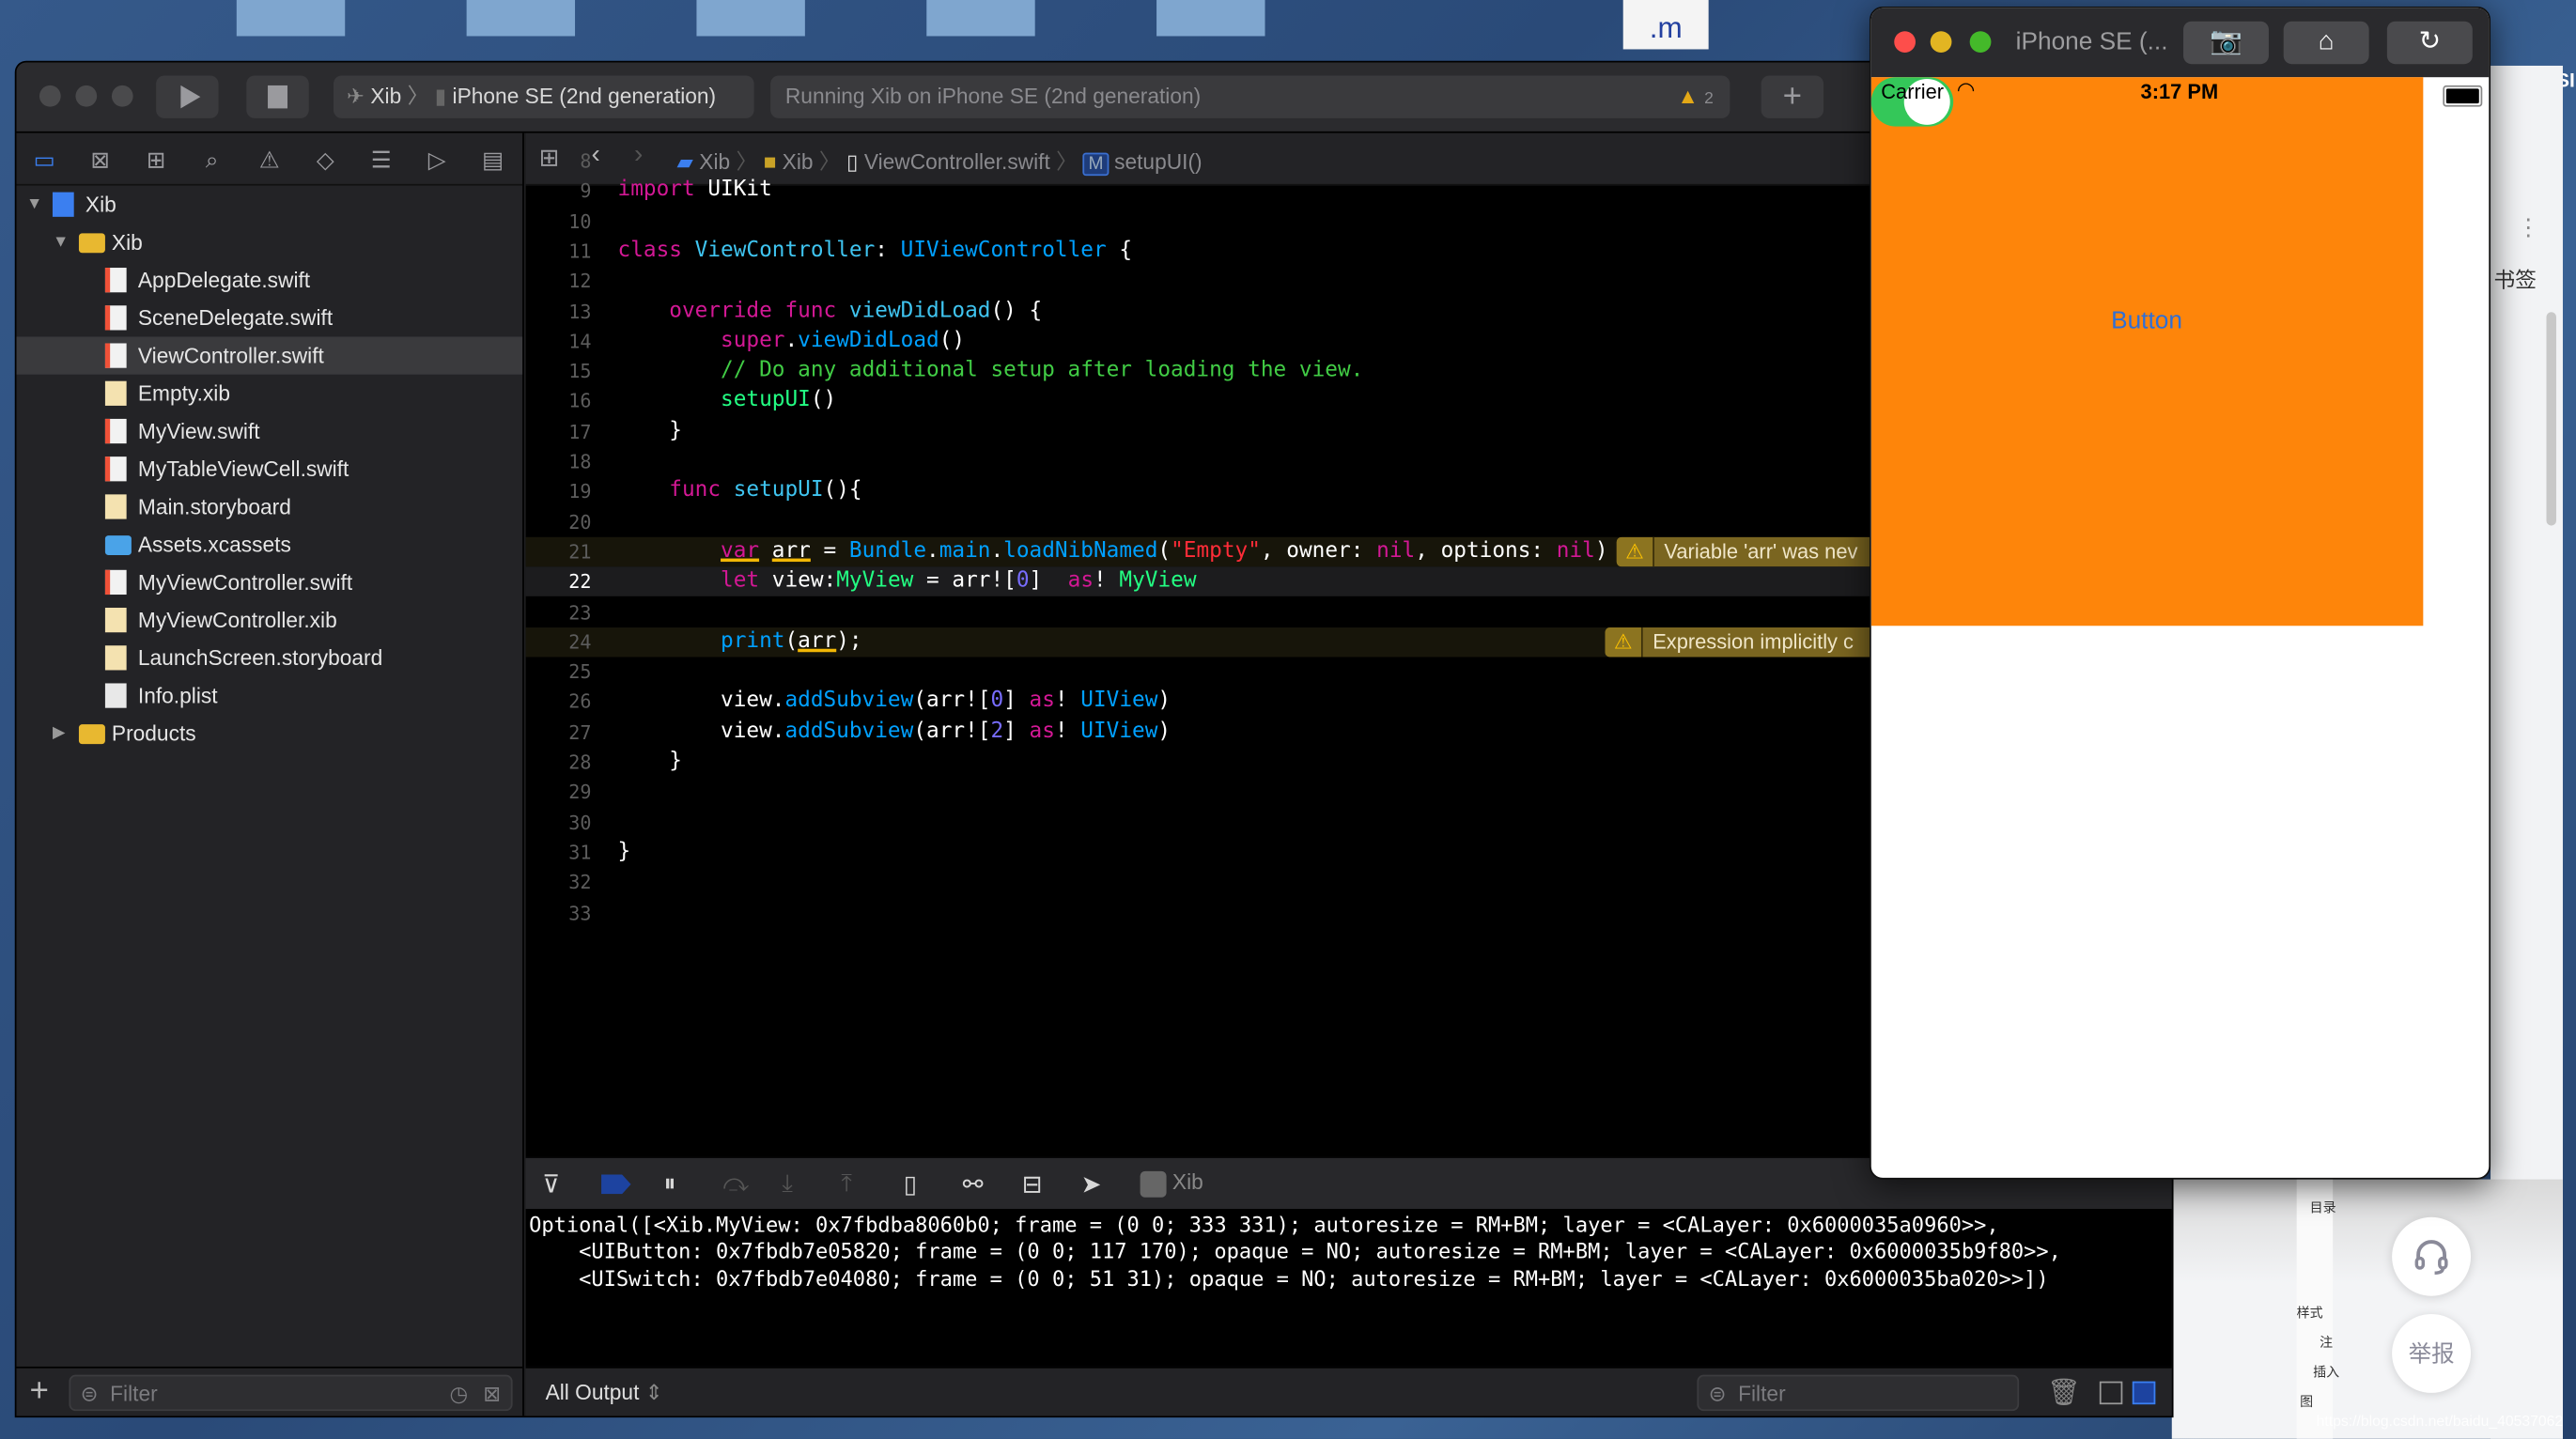 This screenshot has width=2576, height=1439. Describe the element at coordinates (2111, 1393) in the screenshot. I see `variables-view-toggle-icon` at that location.